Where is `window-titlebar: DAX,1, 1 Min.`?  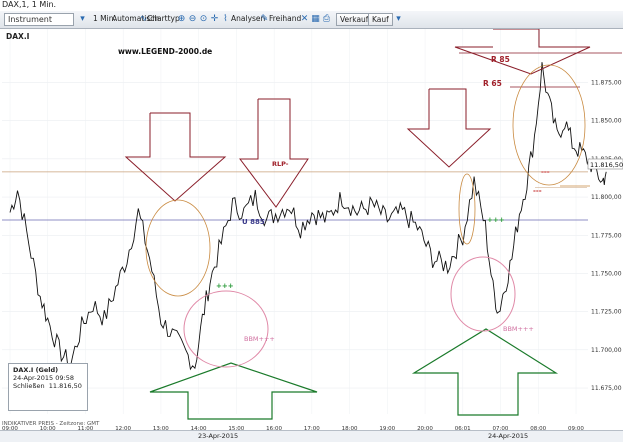
window-titlebar: DAX,1, 1 Min. is located at coordinates (311, 5).